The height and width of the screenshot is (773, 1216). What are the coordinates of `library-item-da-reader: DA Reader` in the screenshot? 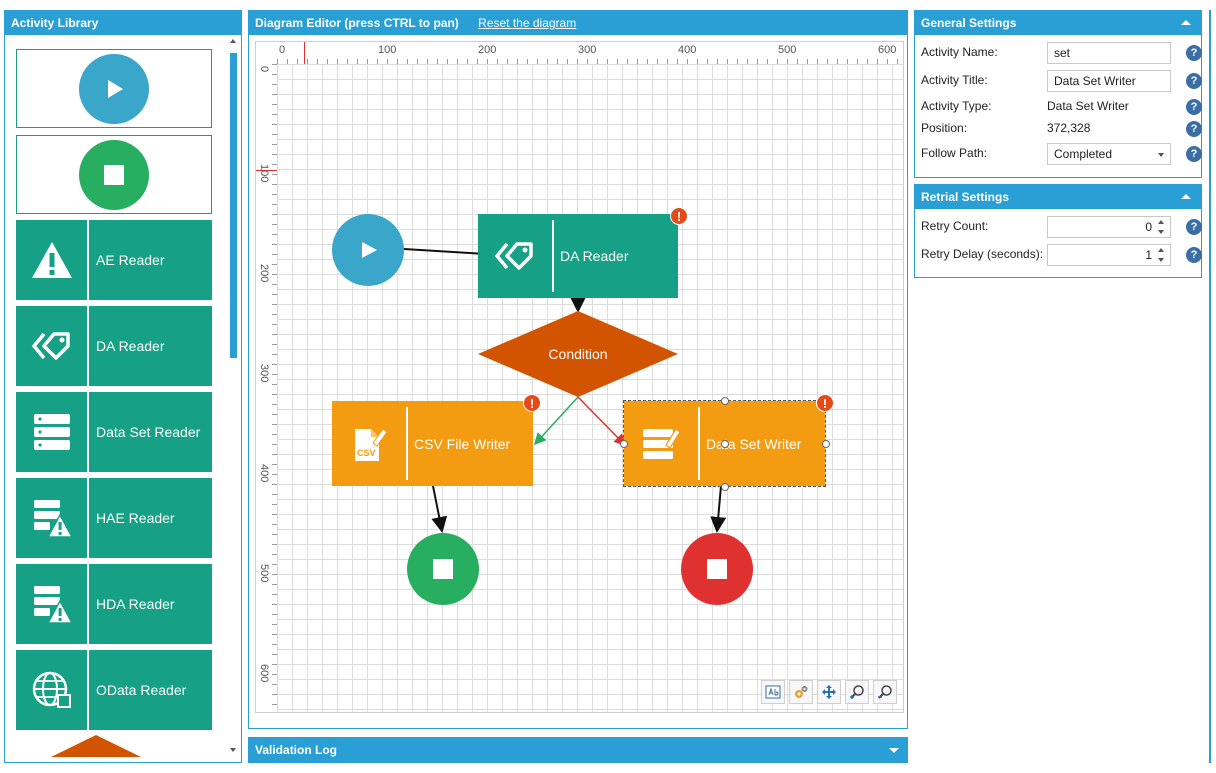 It's located at (114, 346).